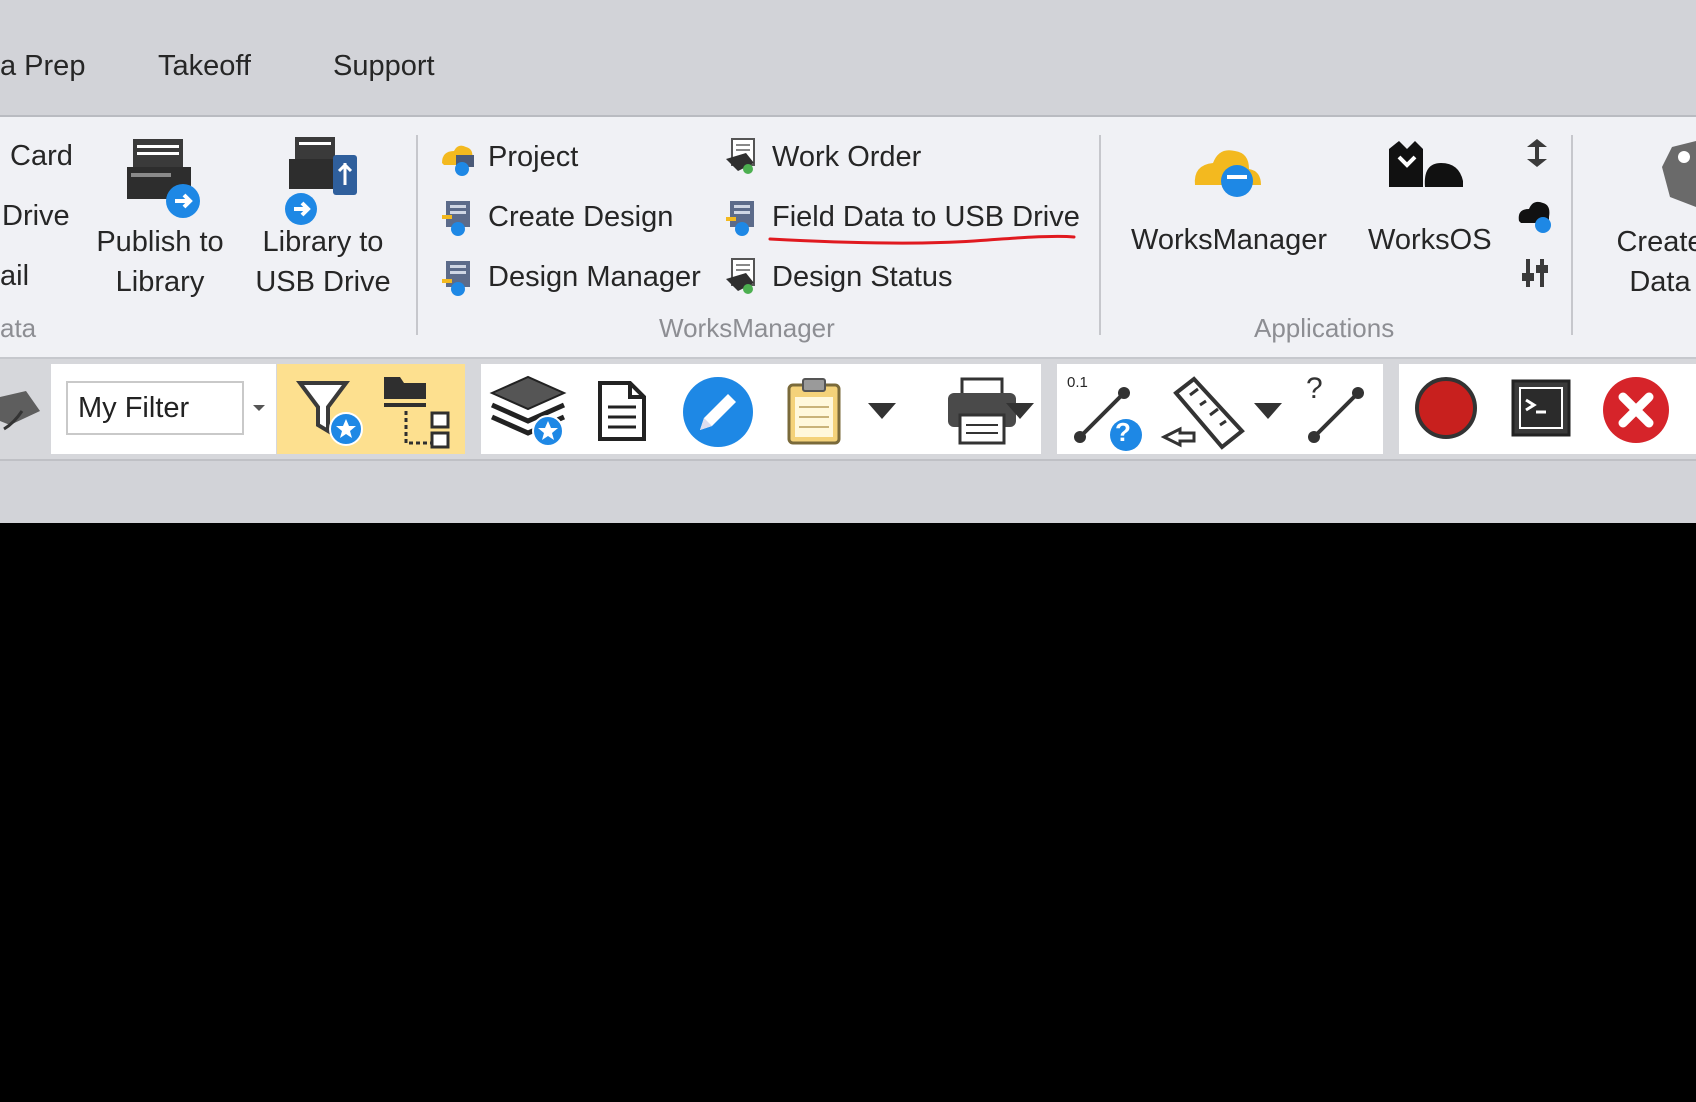 This screenshot has height=1102, width=1696. Describe the element at coordinates (1541, 408) in the screenshot. I see `terminal-icon` at that location.